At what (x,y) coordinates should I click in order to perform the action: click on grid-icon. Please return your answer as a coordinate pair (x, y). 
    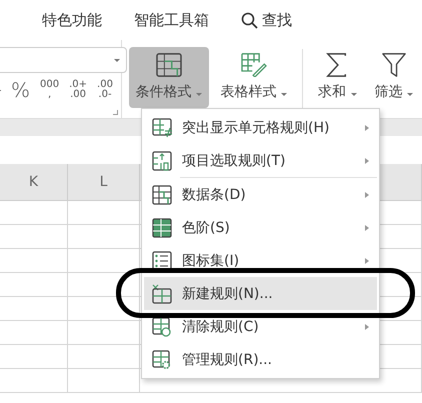
    Looking at the image, I should click on (169, 65).